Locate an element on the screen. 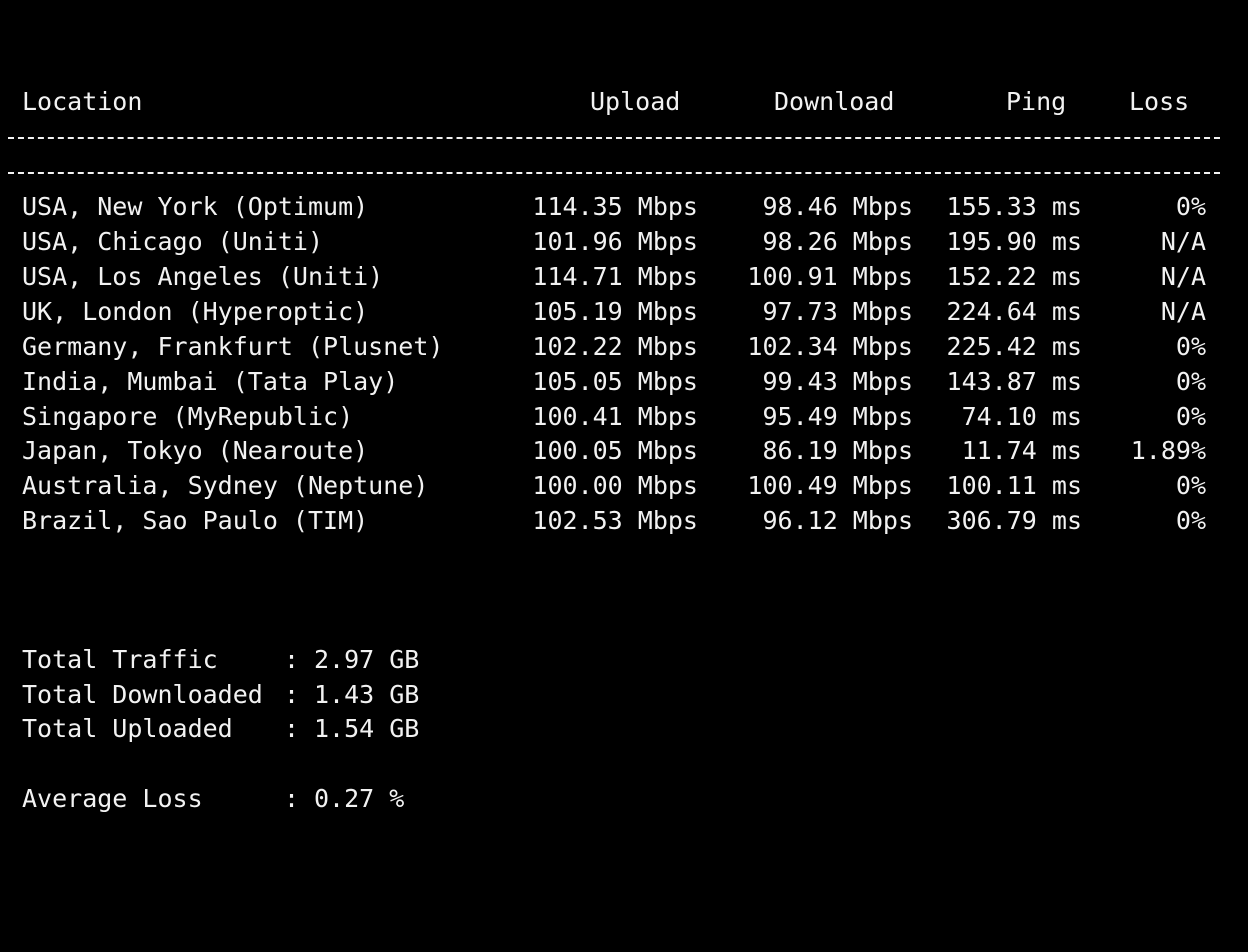 The height and width of the screenshot is (952, 1248). divider-bottom is located at coordinates (614, 173).